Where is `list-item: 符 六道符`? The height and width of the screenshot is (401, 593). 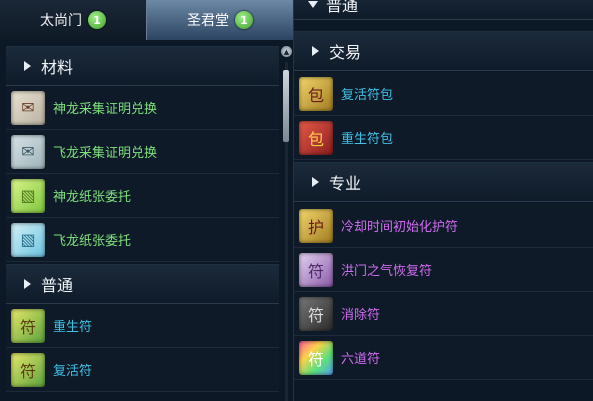
list-item: 符 六道符 is located at coordinates (443, 358).